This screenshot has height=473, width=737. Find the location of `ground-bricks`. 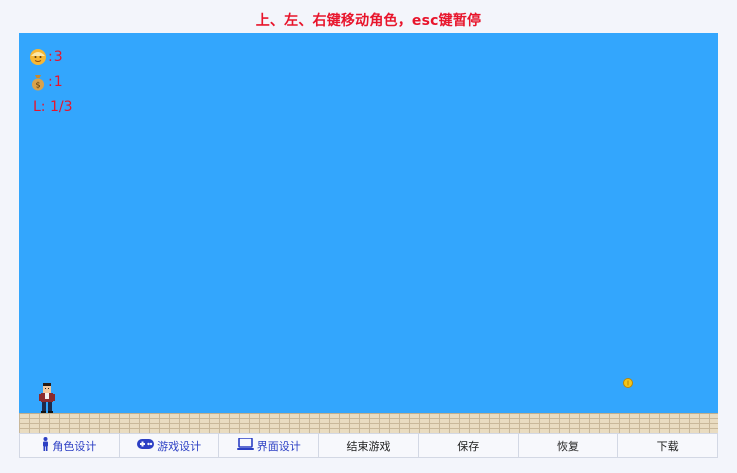

ground-bricks is located at coordinates (368, 423).